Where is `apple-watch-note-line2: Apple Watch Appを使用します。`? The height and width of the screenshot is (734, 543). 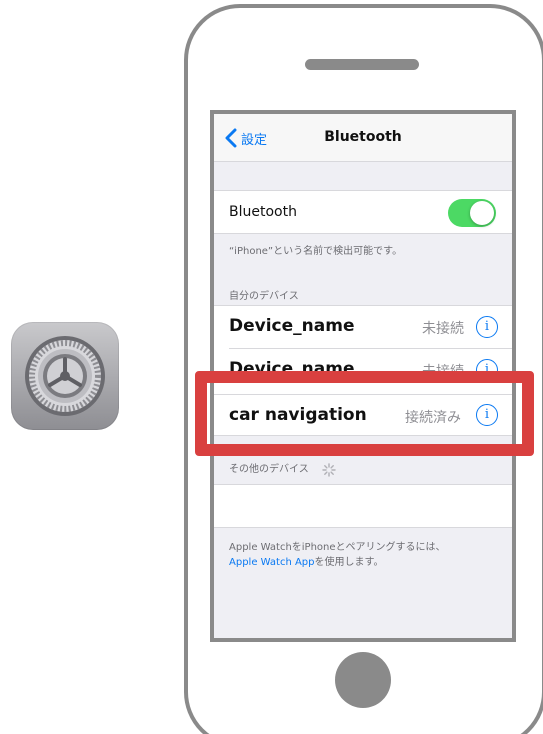 apple-watch-note-line2: Apple Watch Appを使用します。 is located at coordinates (337, 562).